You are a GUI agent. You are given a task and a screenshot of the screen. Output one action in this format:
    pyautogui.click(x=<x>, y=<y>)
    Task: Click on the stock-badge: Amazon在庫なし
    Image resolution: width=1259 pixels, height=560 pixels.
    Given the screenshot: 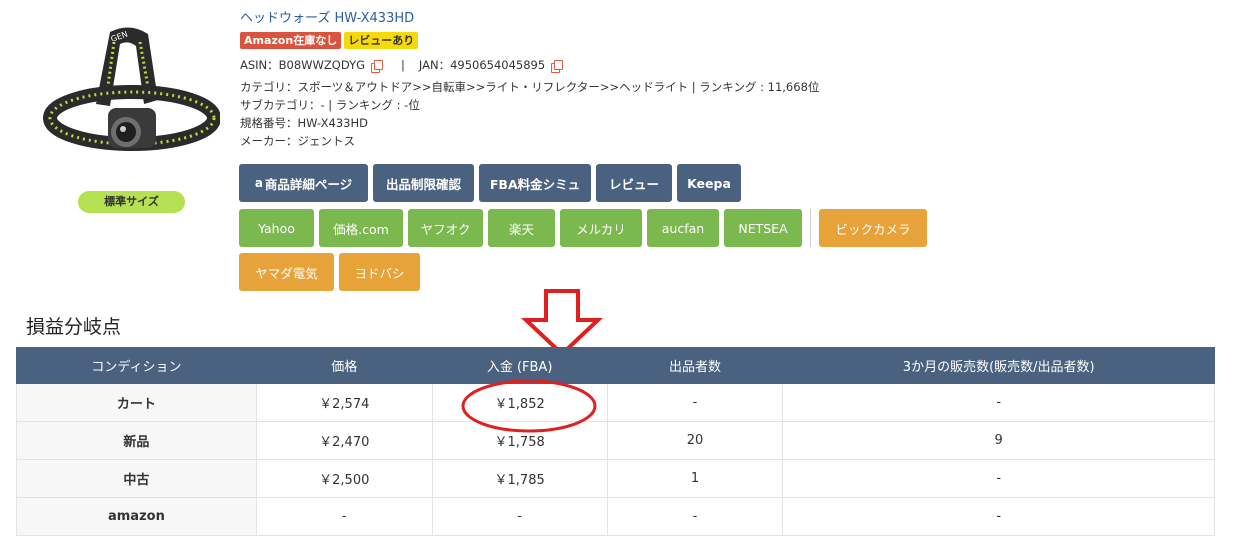 What is the action you would take?
    pyautogui.click(x=291, y=40)
    